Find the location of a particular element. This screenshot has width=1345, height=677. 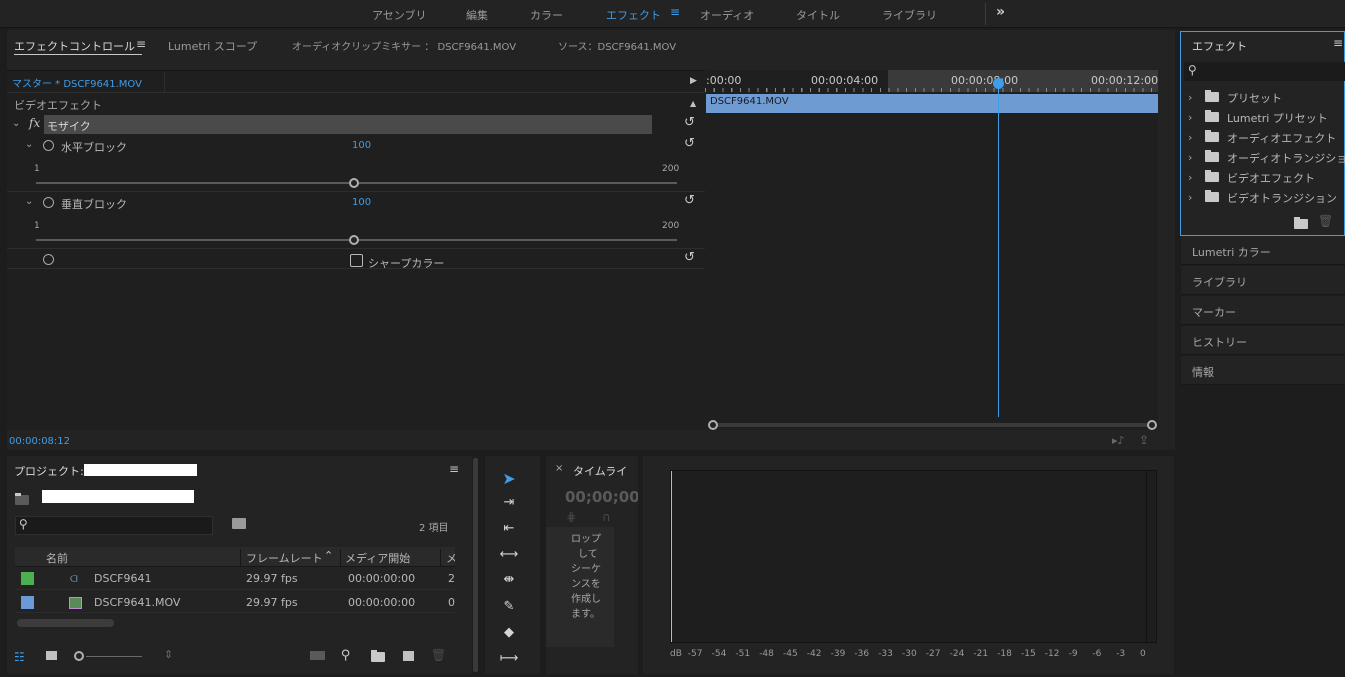

workspace-libraries: ライブラリ is located at coordinates (909, 15).